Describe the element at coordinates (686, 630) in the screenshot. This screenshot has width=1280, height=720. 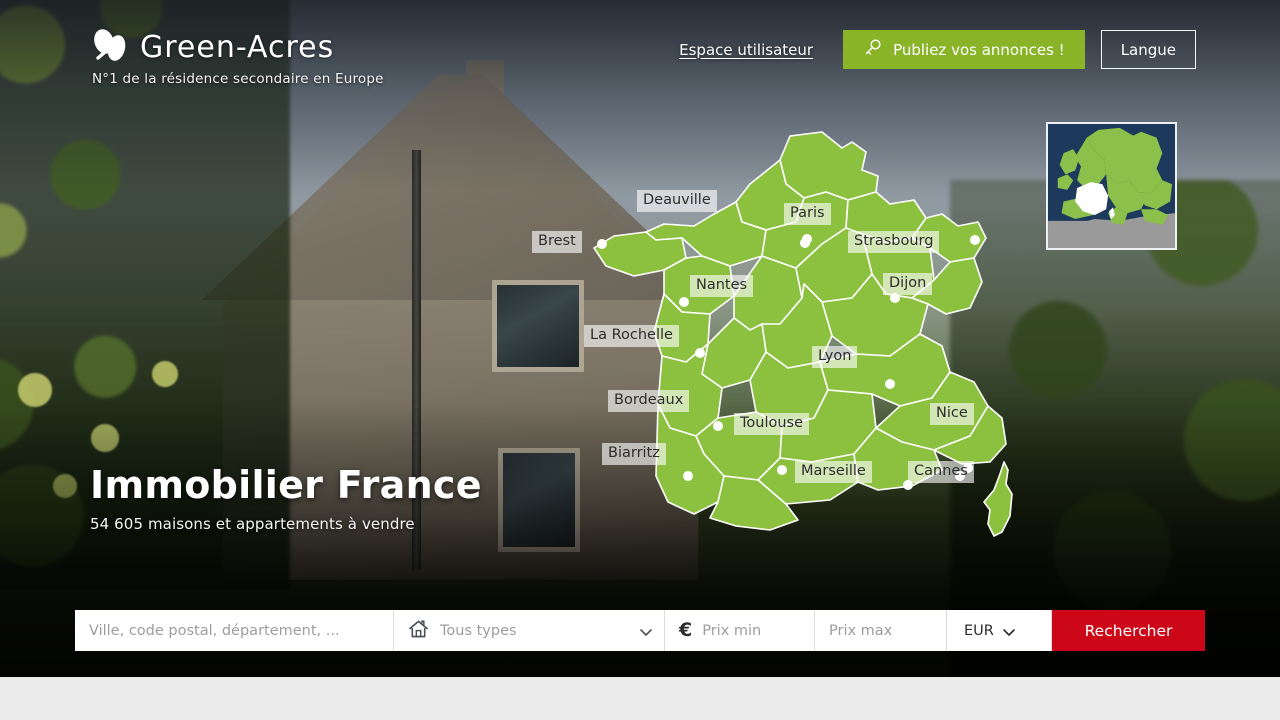
I see `euro-icon: €` at that location.